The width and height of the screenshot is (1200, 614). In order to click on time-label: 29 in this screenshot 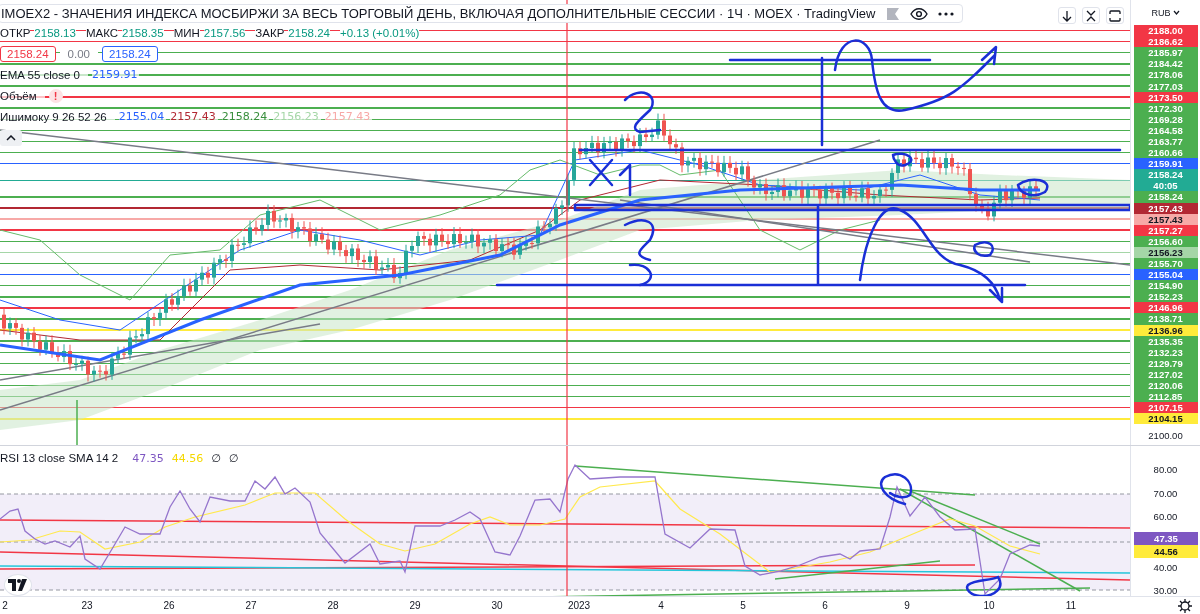, I will do `click(415, 605)`.